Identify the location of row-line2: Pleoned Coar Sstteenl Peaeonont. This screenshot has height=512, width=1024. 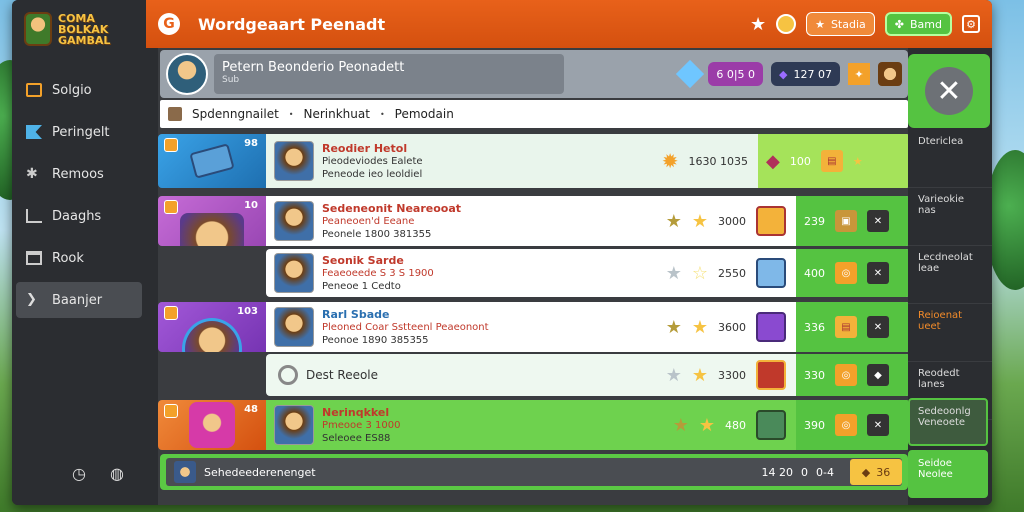
(405, 327).